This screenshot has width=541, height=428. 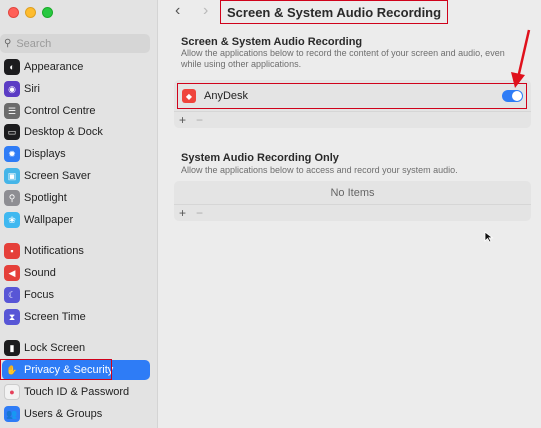 I want to click on page-title: Screen & System Audio Recording, so click(x=334, y=12).